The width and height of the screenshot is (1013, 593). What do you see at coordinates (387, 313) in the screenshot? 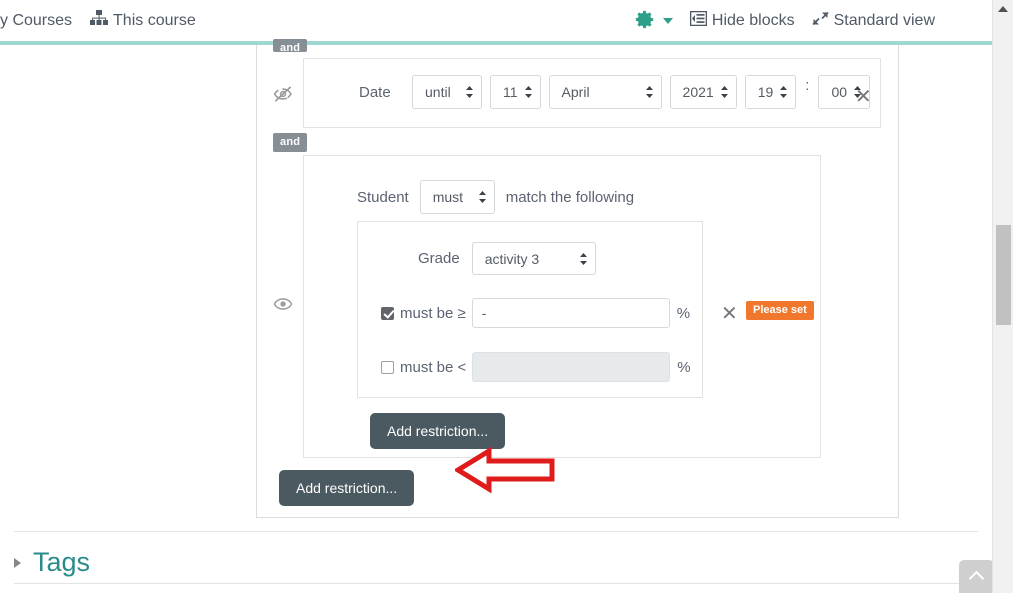
I see `grade-min-checkbox` at bounding box center [387, 313].